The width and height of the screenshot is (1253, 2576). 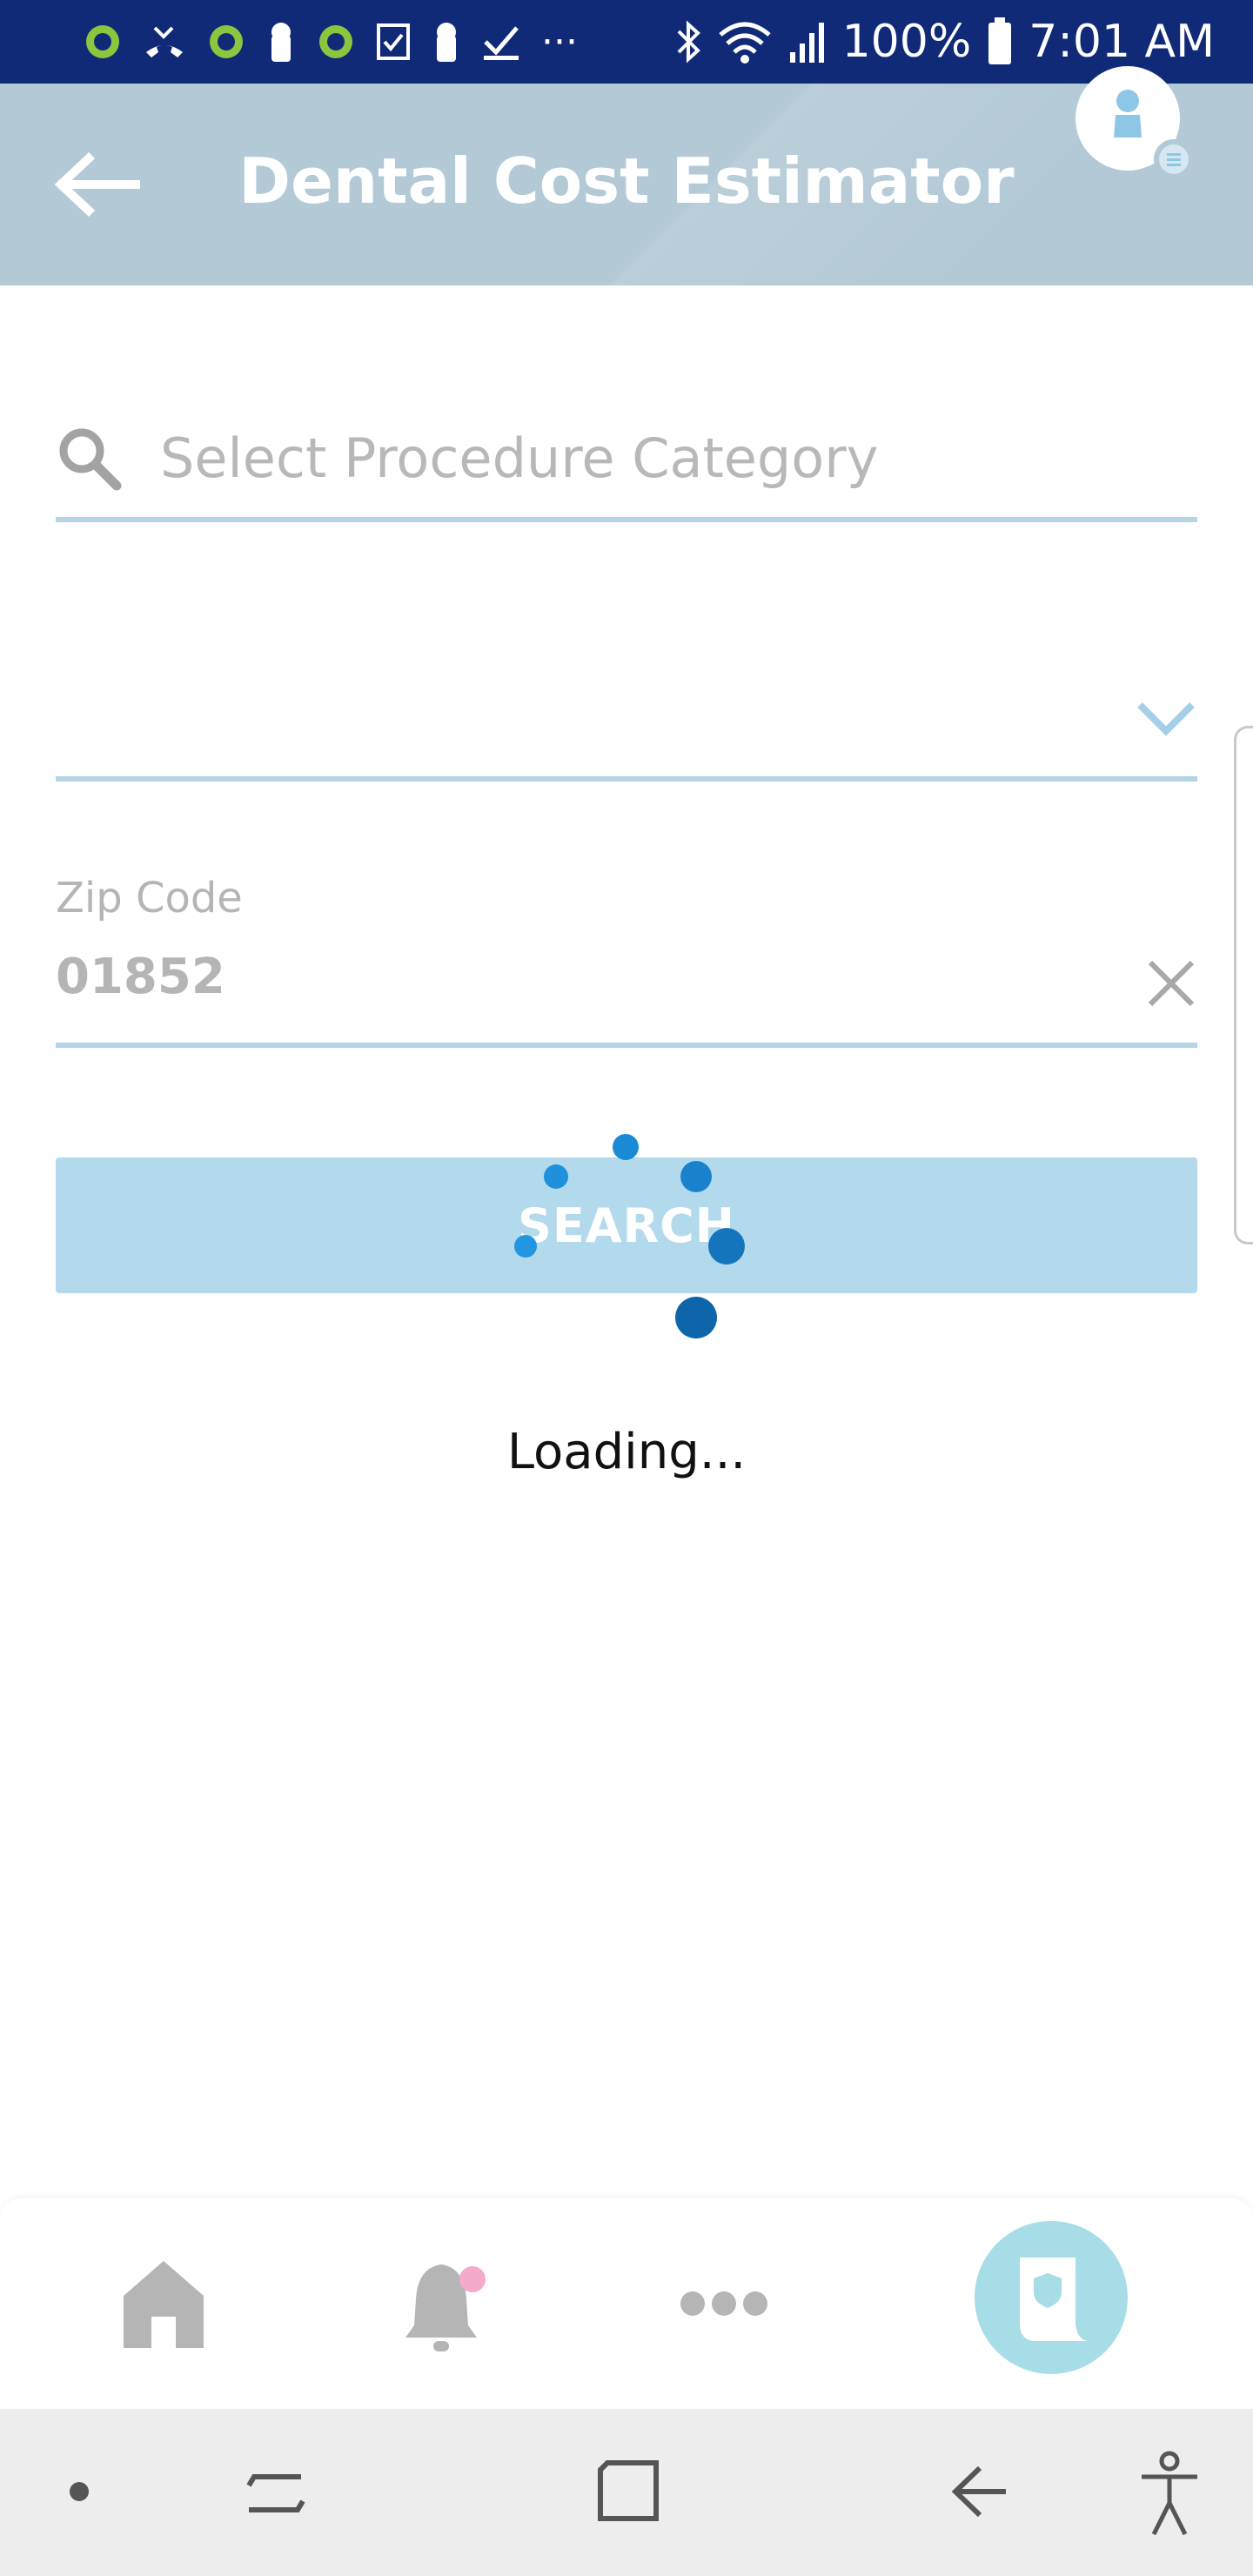 I want to click on more-dots-icon: ···, so click(x=559, y=41).